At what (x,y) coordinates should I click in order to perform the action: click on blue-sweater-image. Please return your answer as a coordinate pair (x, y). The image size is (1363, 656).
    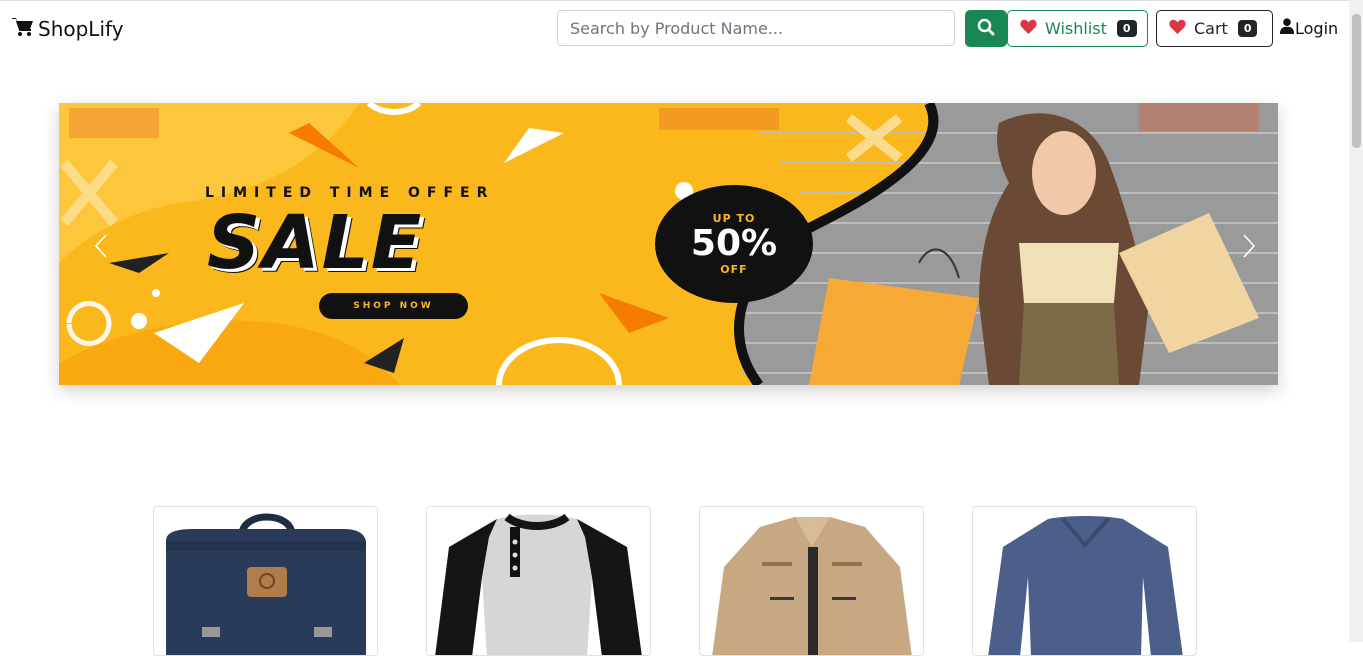
    Looking at the image, I should click on (1085, 585).